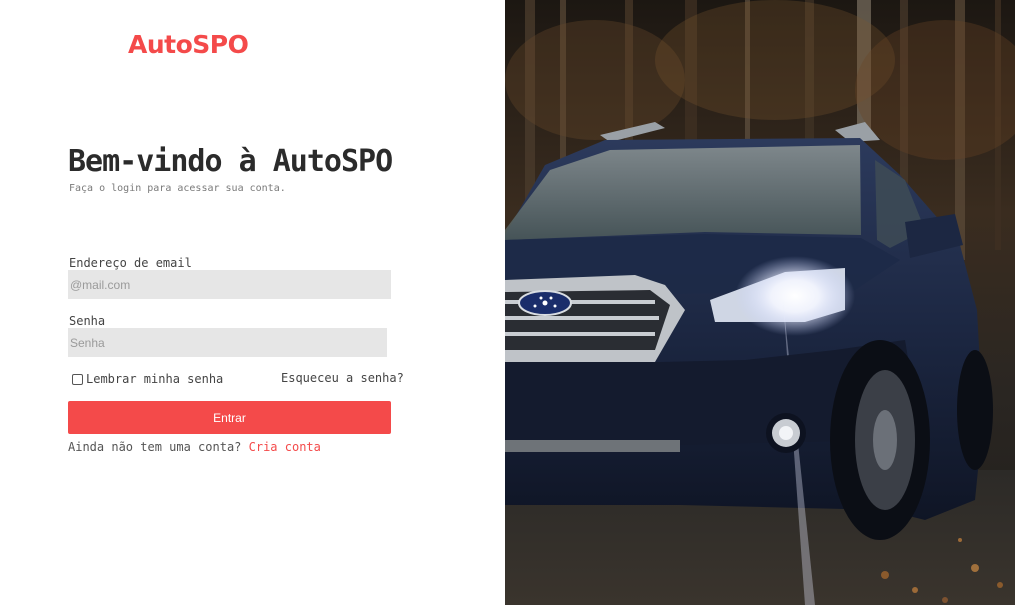 The image size is (1015, 605). I want to click on brand-logo: AutoSPO, so click(188, 44).